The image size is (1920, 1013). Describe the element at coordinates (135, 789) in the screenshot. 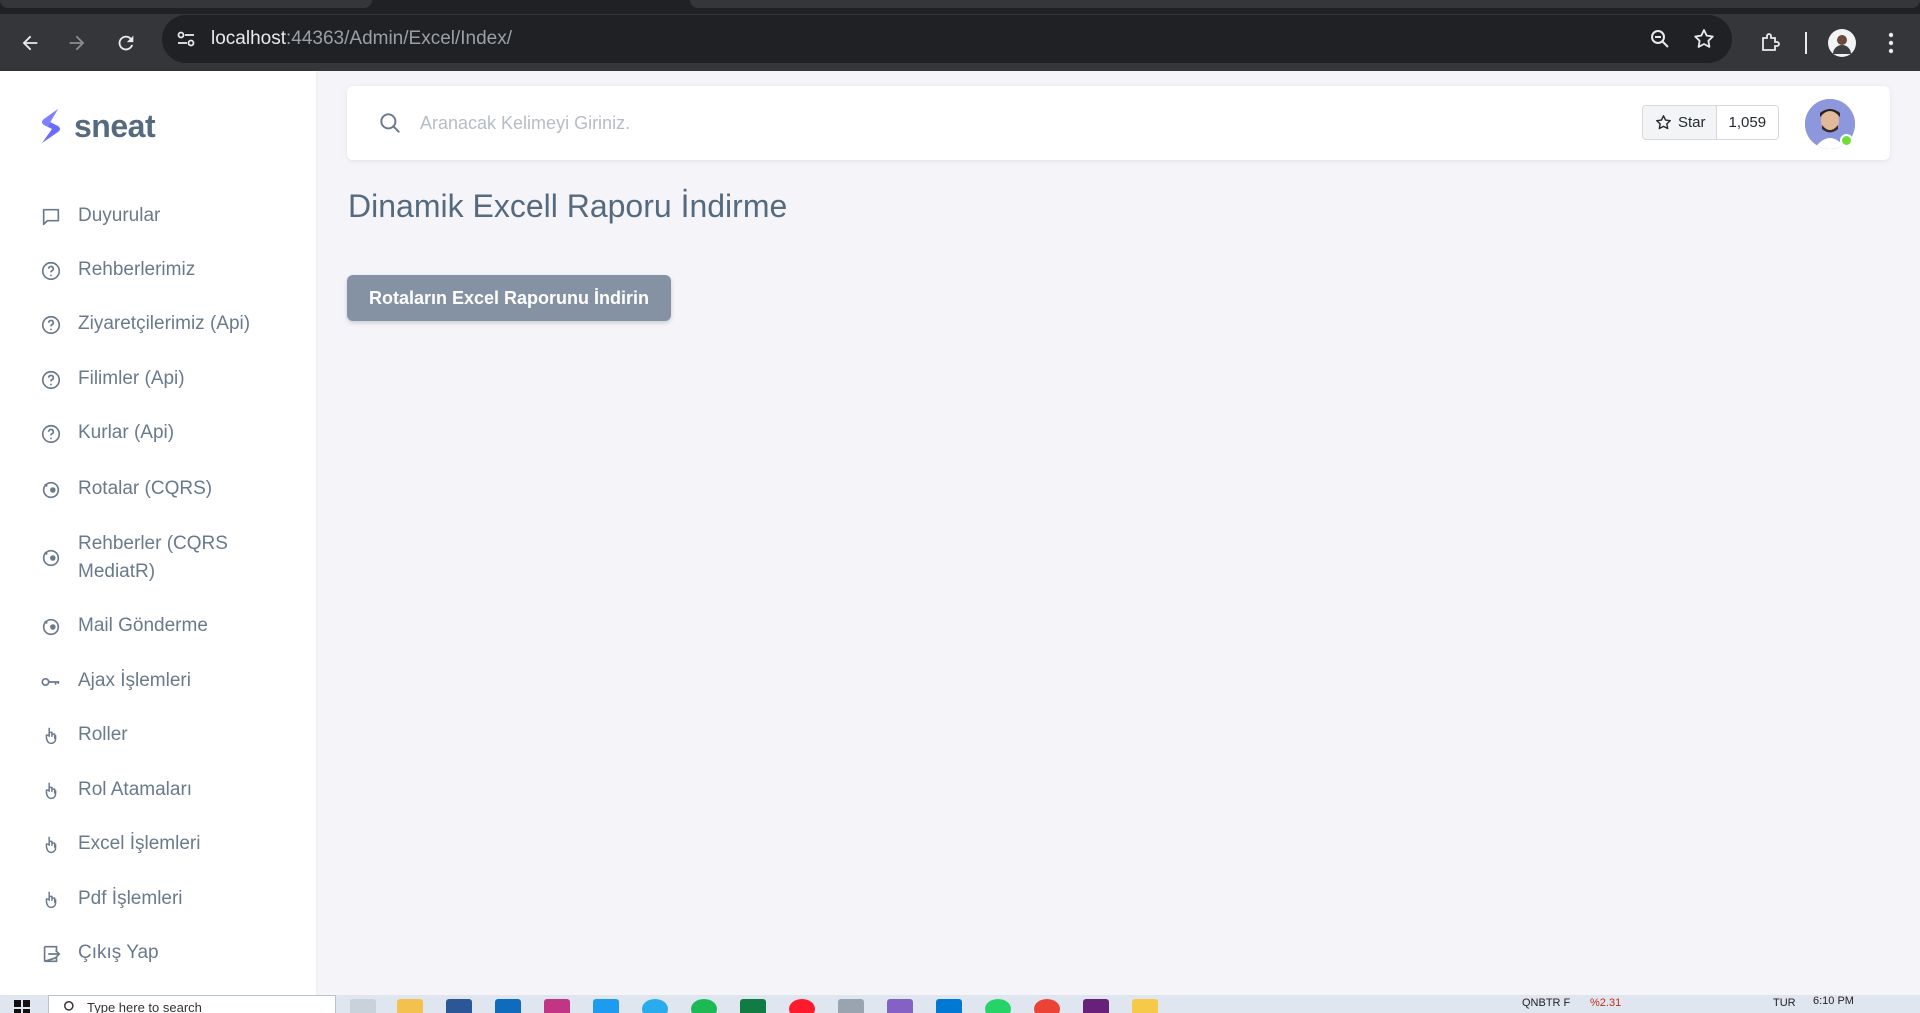

I see `menu-item-label: Rol Atamaları` at that location.